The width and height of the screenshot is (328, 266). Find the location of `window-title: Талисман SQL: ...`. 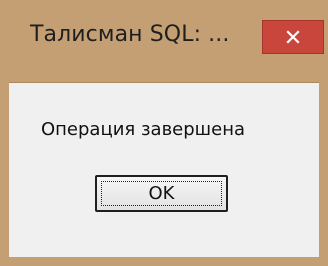

window-title: Талисман SQL: ... is located at coordinates (130, 34).